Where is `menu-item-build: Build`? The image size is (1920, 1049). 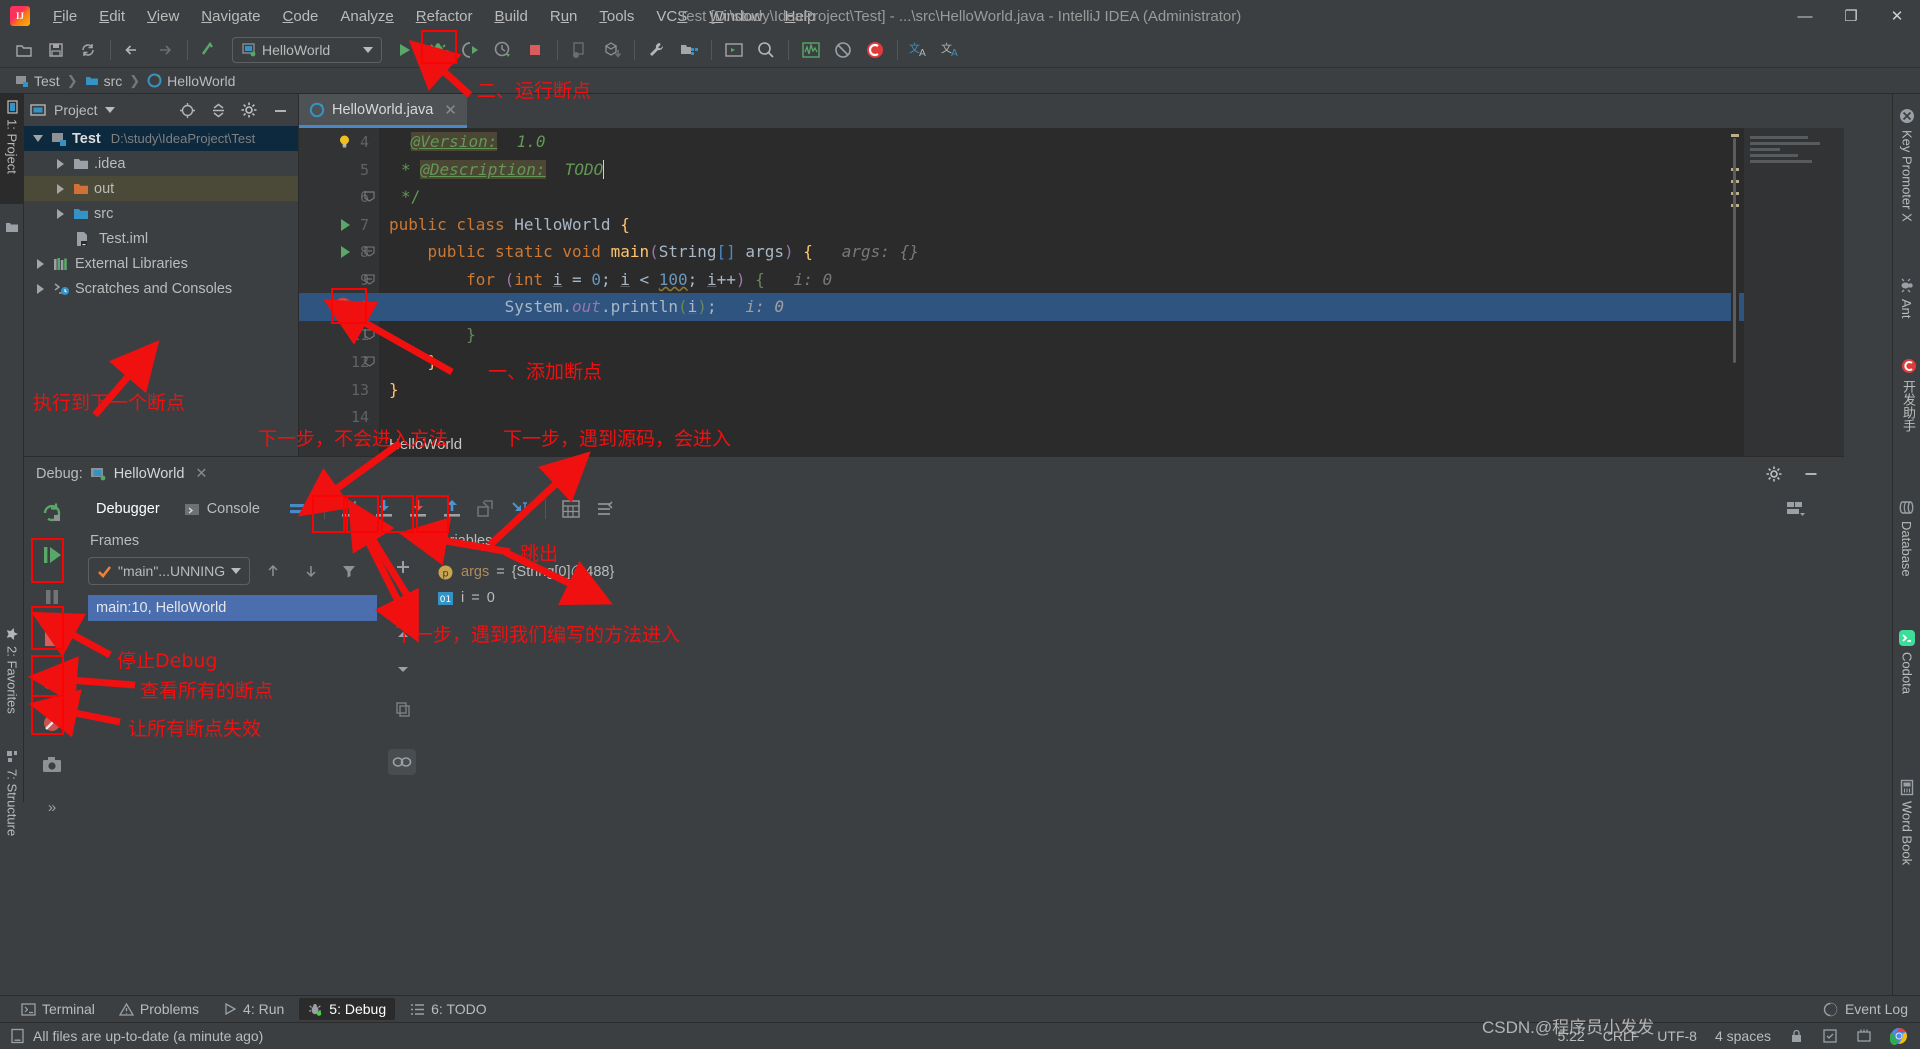 menu-item-build: Build is located at coordinates (510, 16).